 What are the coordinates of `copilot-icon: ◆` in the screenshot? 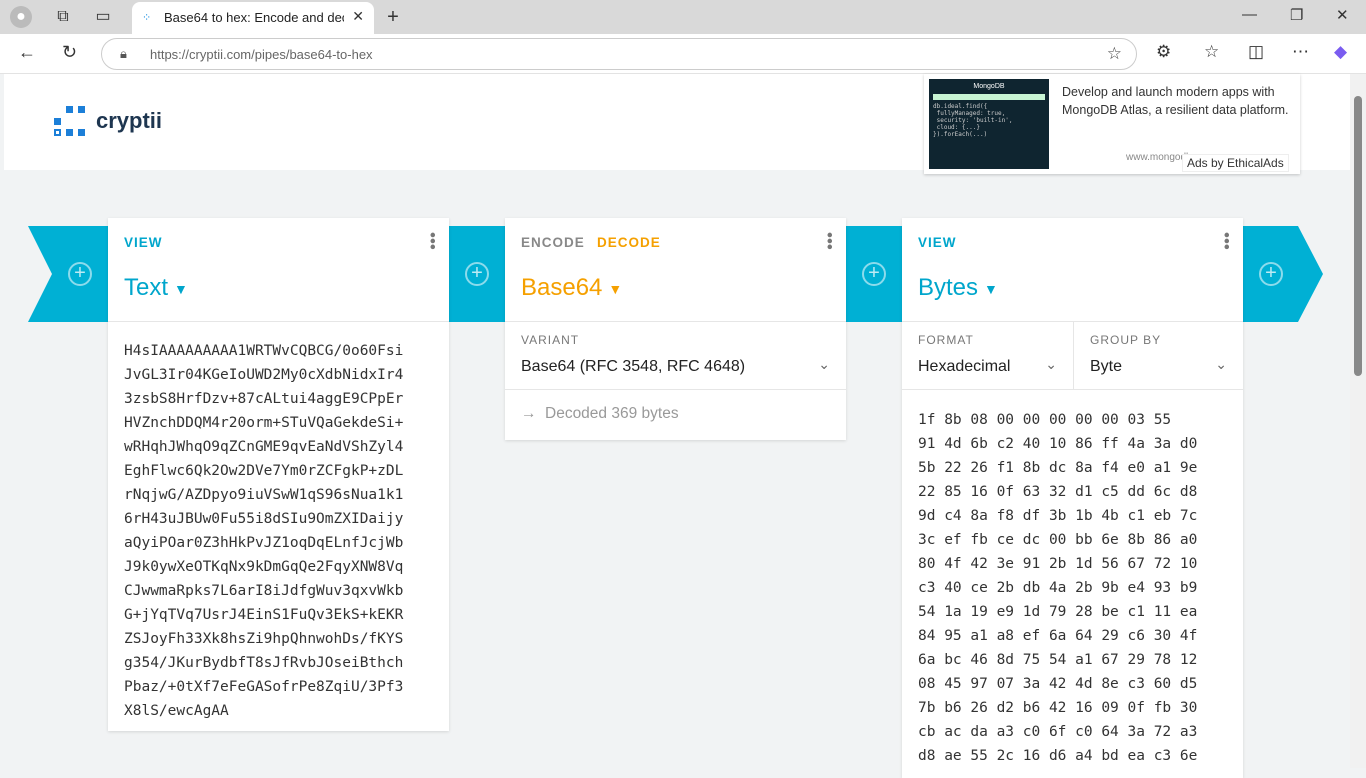 It's located at (1340, 52).